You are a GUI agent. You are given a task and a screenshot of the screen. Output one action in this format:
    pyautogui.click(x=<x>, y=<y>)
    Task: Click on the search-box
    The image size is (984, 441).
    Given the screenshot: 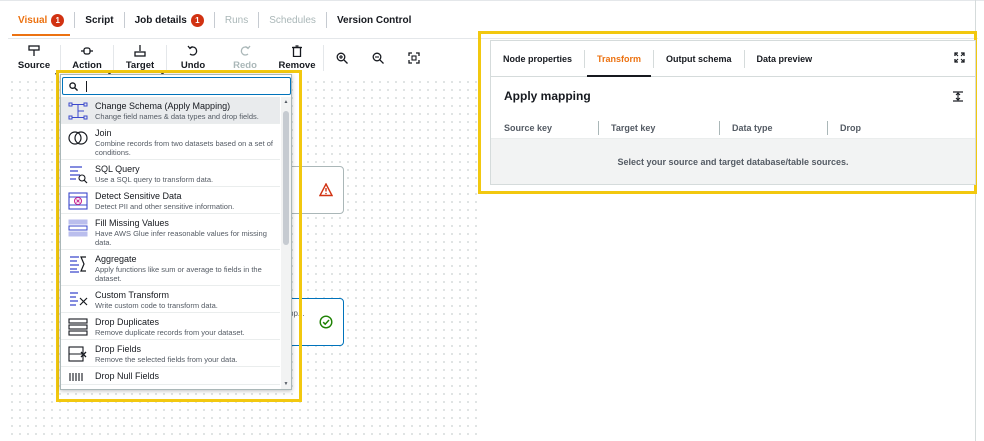 What is the action you would take?
    pyautogui.click(x=176, y=86)
    